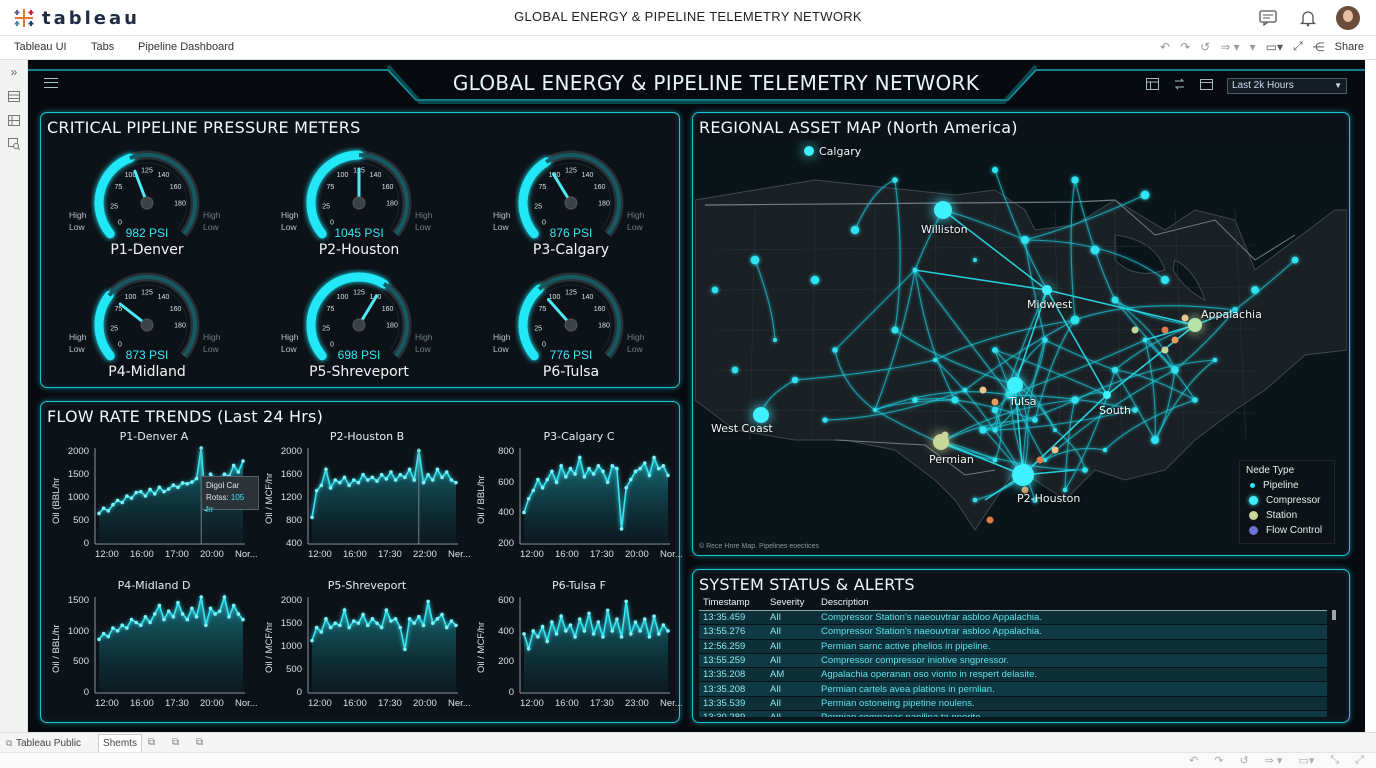 This screenshot has width=1376, height=768. I want to click on redo-icon: ↷, so click(1218, 760).